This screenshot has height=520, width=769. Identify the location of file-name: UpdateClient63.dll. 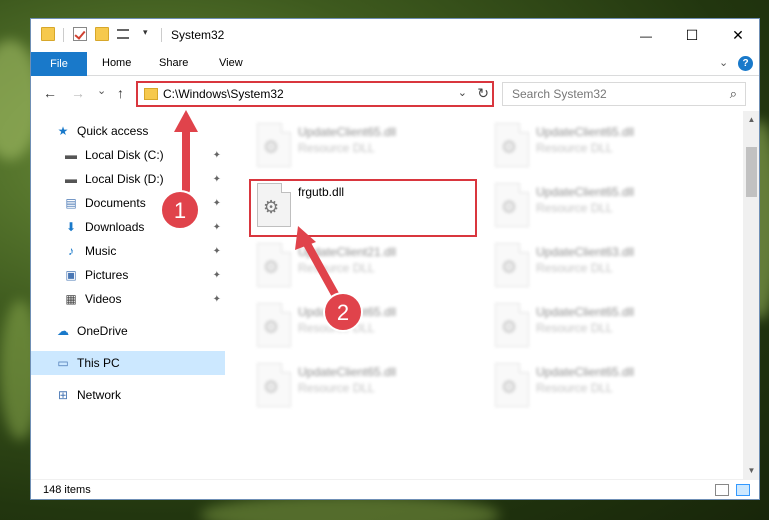
(585, 252).